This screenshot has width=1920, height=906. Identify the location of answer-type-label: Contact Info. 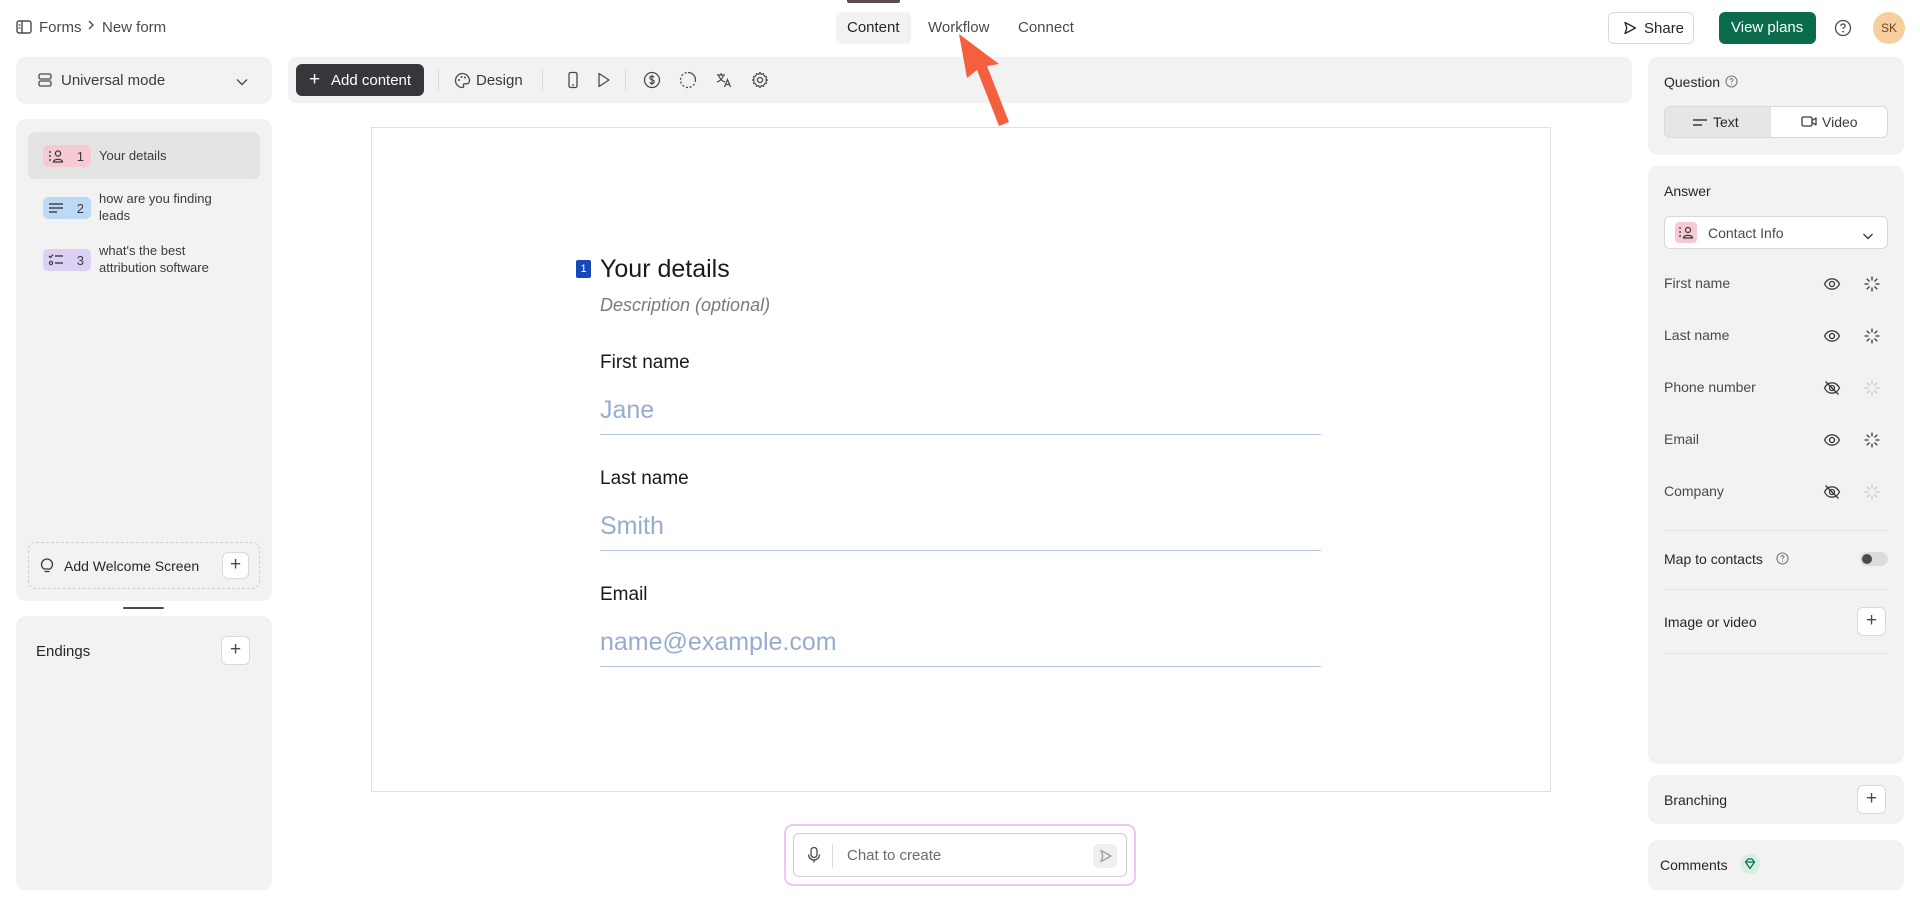
(1746, 233).